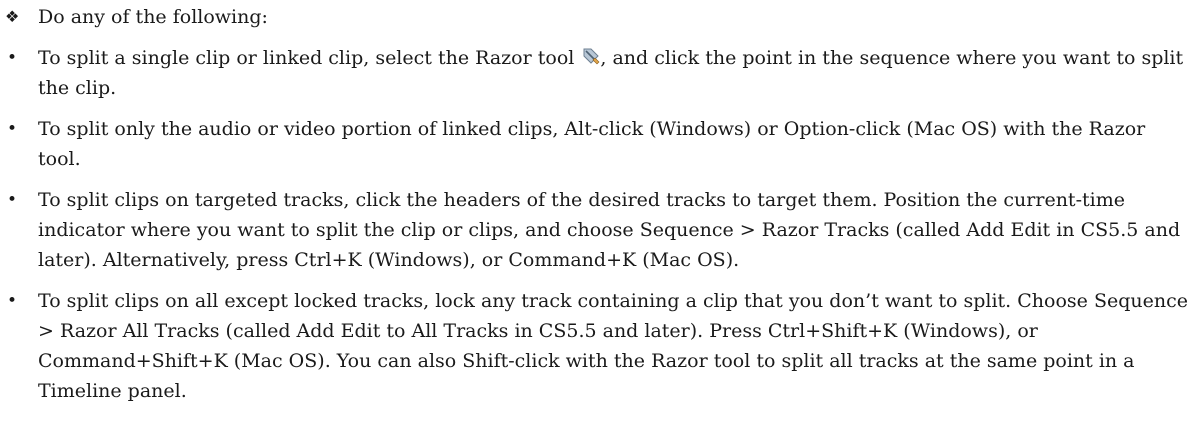 Image resolution: width=1195 pixels, height=445 pixels. Describe the element at coordinates (597, 17) in the screenshot. I see `intro-paragraph: ❖ Do any of the following:` at that location.